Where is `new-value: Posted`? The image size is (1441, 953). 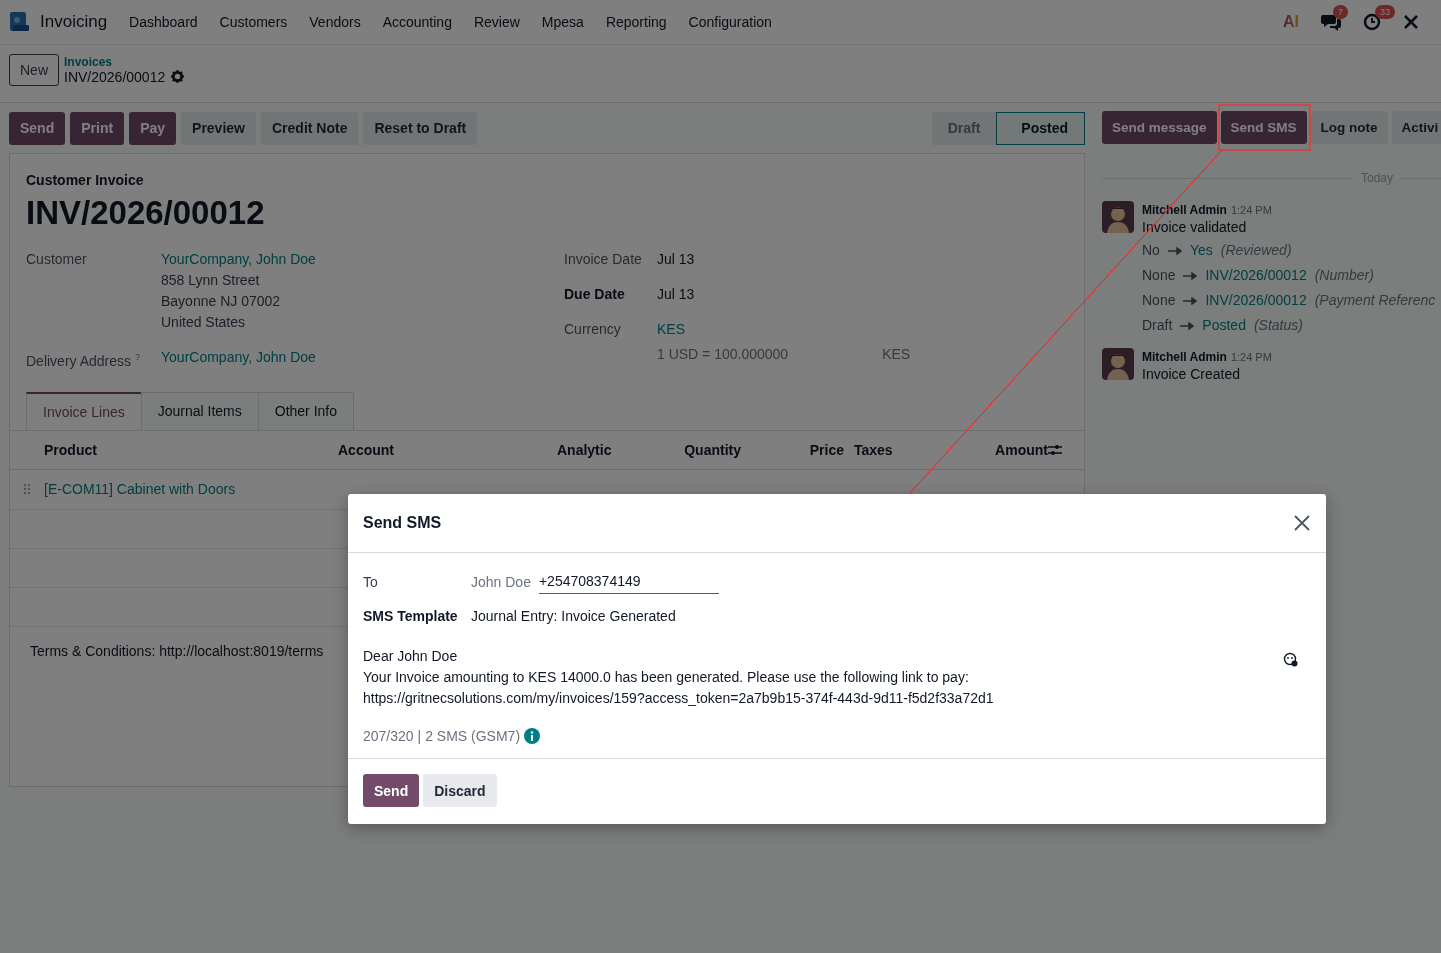
new-value: Posted is located at coordinates (1224, 325).